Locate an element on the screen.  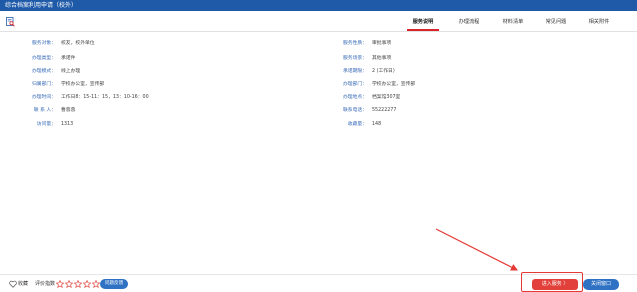
favorite-label: 收藏 is located at coordinates (23, 284).